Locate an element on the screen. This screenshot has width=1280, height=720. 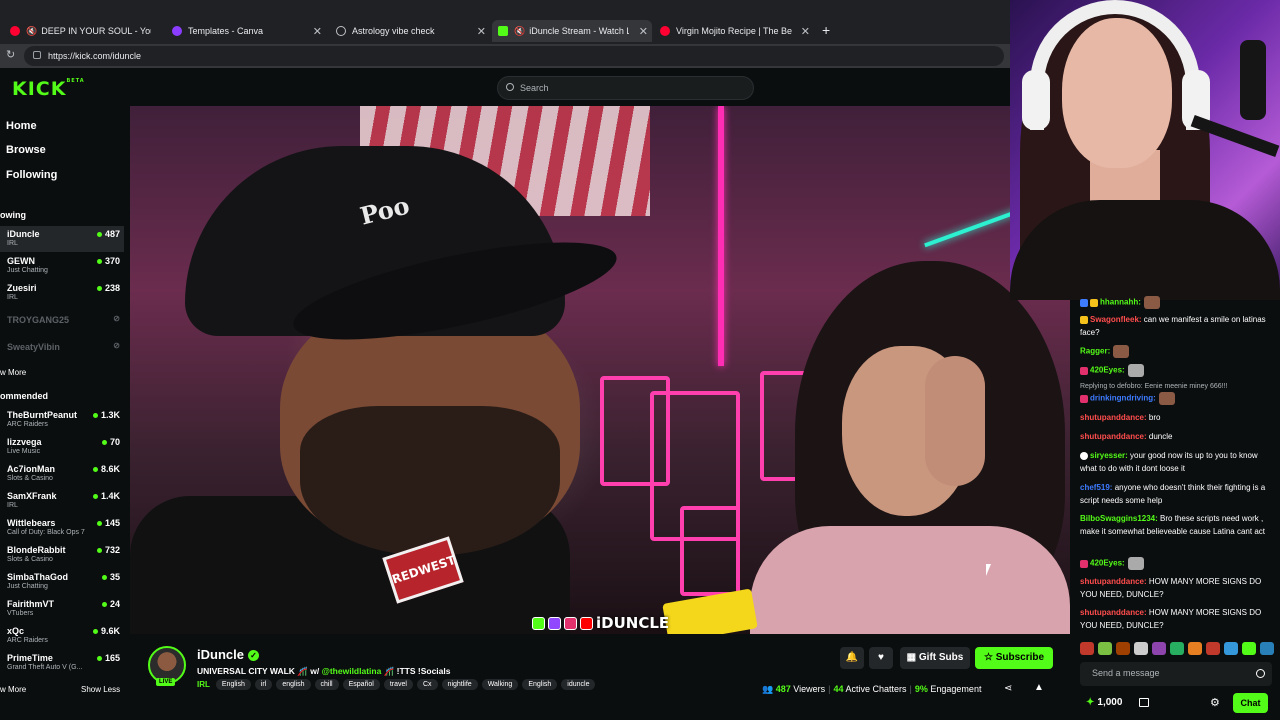
sidebar-channel-sweatyvibin: SweatyVibin ⊘ is located at coordinates (62, 347).